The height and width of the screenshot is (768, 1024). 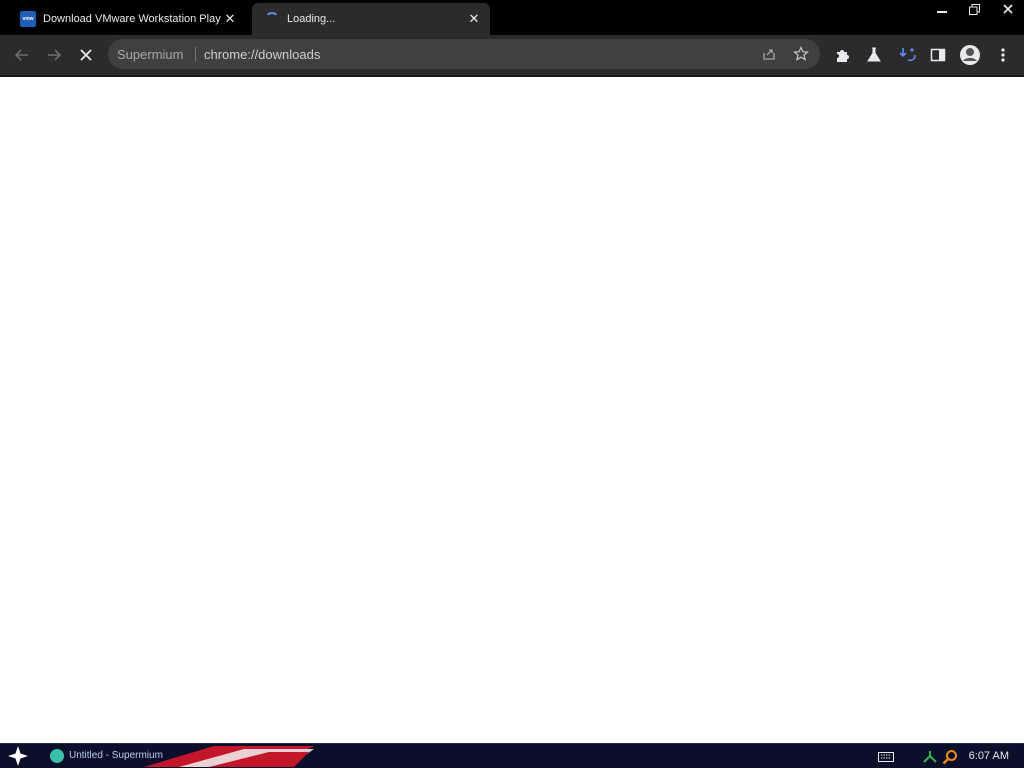 What do you see at coordinates (769, 54) in the screenshot?
I see `share-icon` at bounding box center [769, 54].